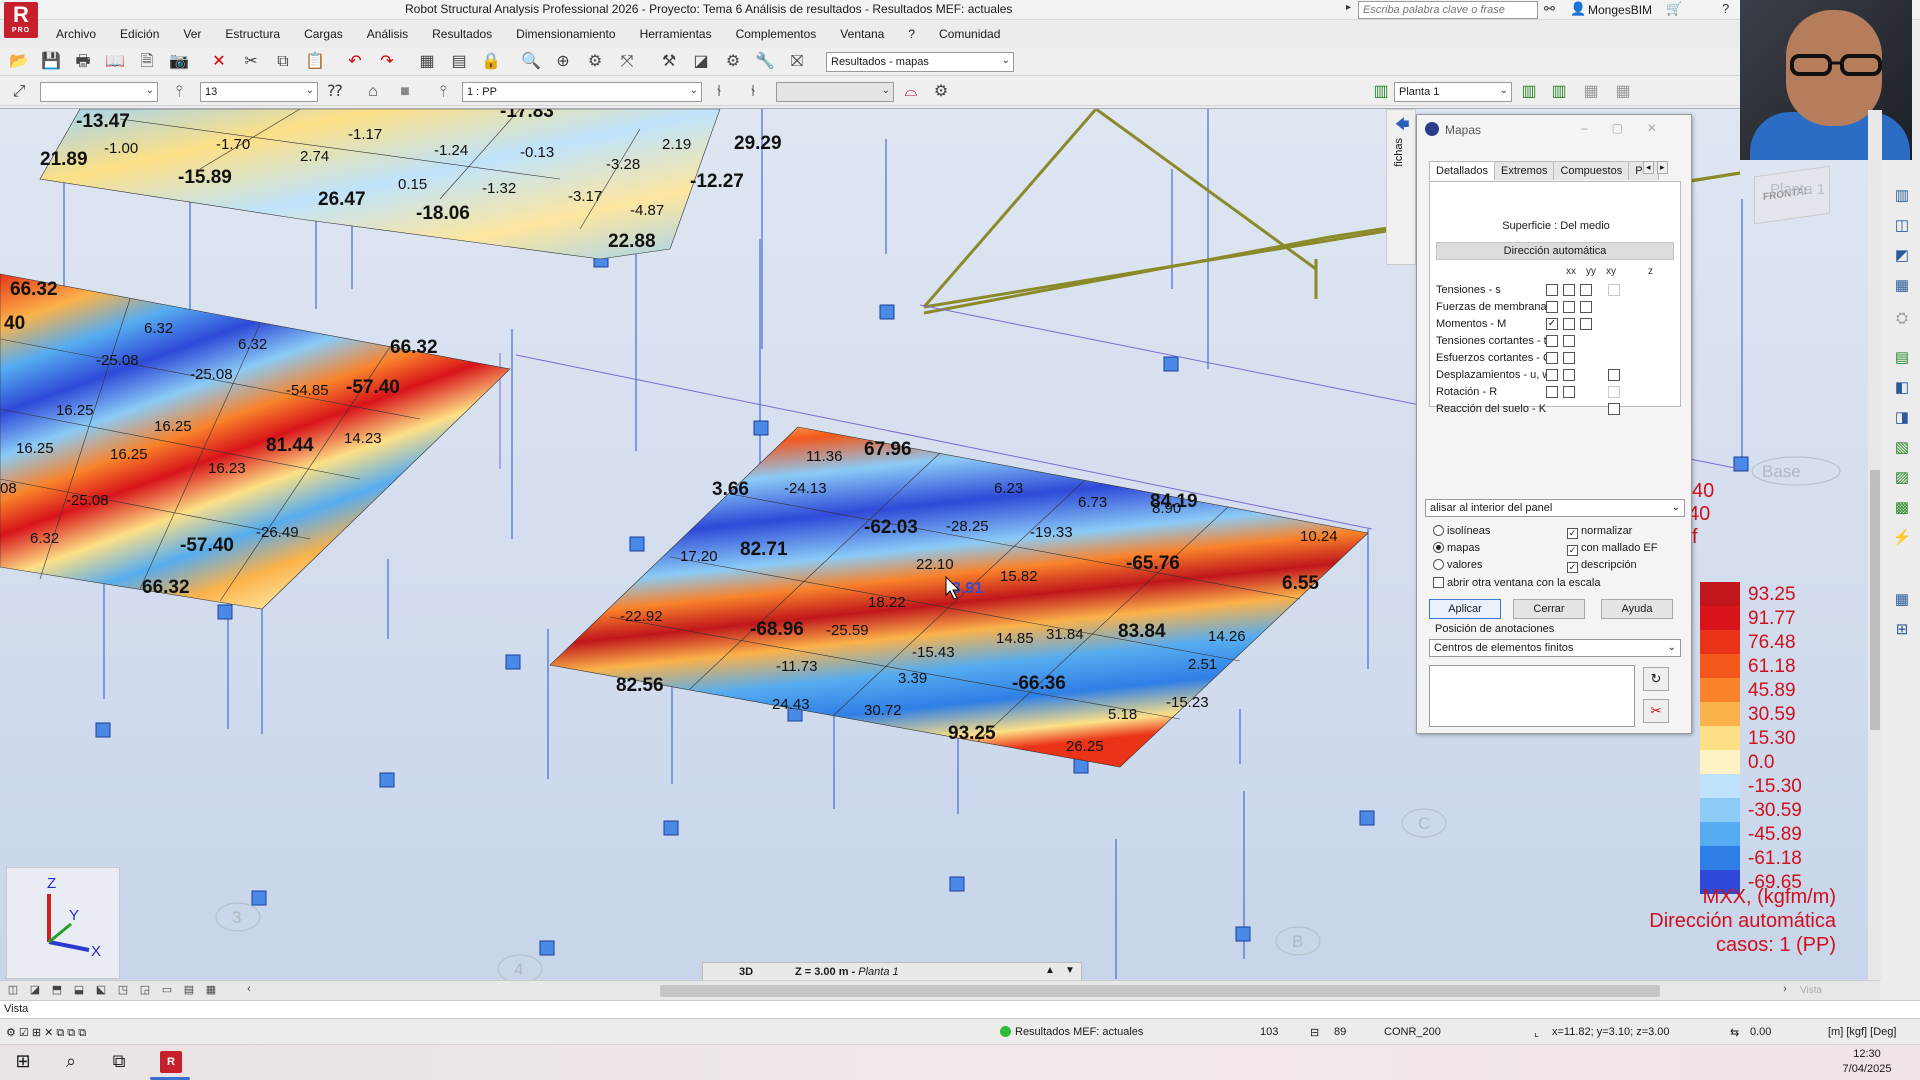 The image size is (1920, 1080). I want to click on view-icon-4: ⬓, so click(79, 991).